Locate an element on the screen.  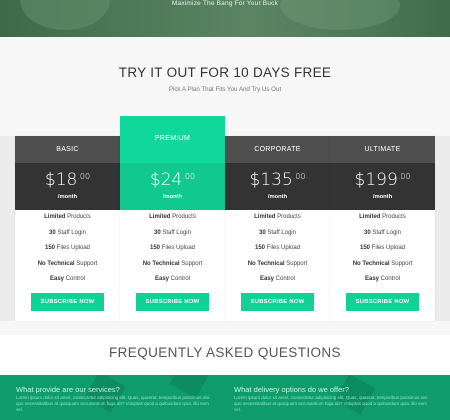
price-amount: $24.00 is located at coordinates (172, 180).